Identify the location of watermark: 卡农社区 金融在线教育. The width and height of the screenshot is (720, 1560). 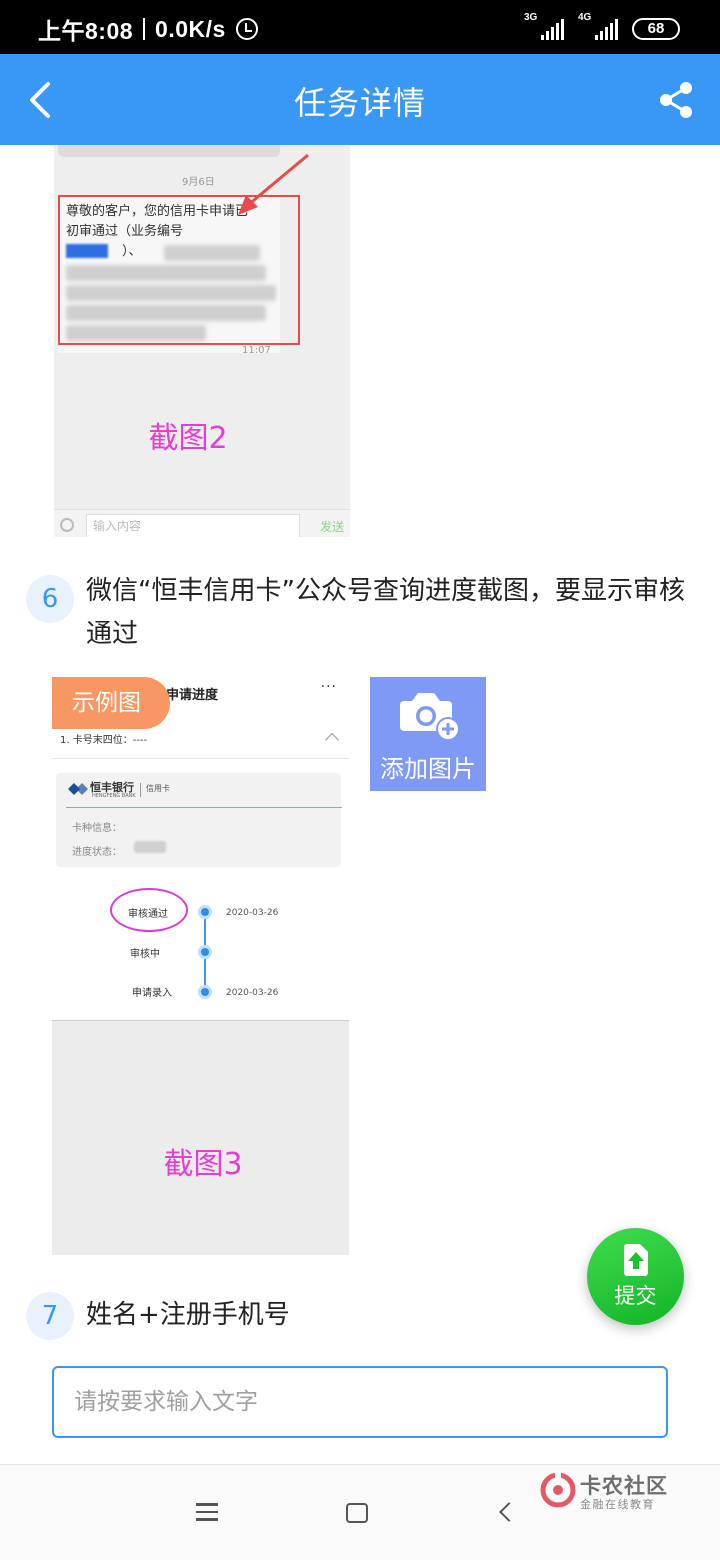
(603, 1492).